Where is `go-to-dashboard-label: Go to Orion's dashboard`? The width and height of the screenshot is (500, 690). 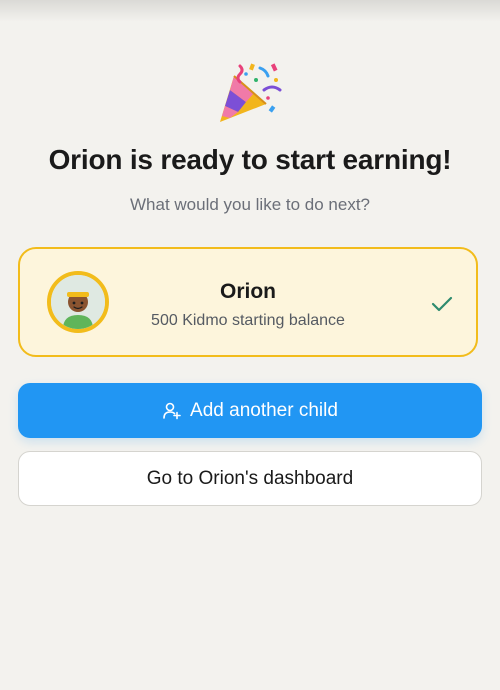 go-to-dashboard-label: Go to Orion's dashboard is located at coordinates (250, 478).